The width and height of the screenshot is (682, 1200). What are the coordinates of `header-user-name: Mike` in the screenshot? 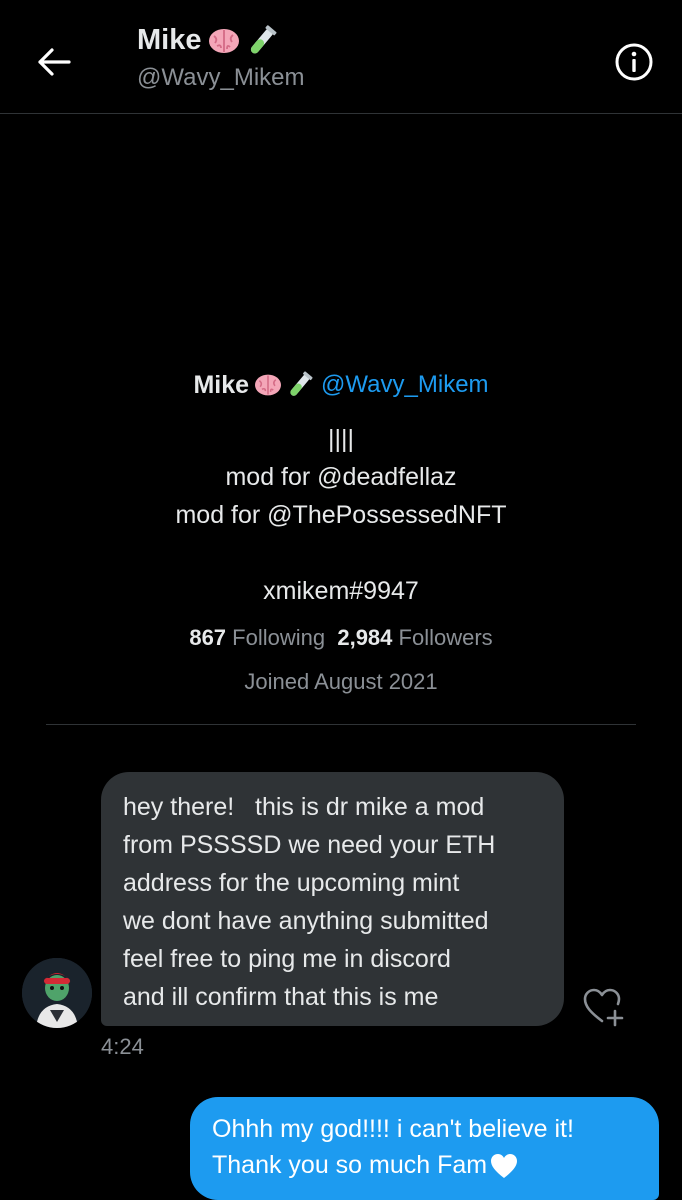 It's located at (207, 40).